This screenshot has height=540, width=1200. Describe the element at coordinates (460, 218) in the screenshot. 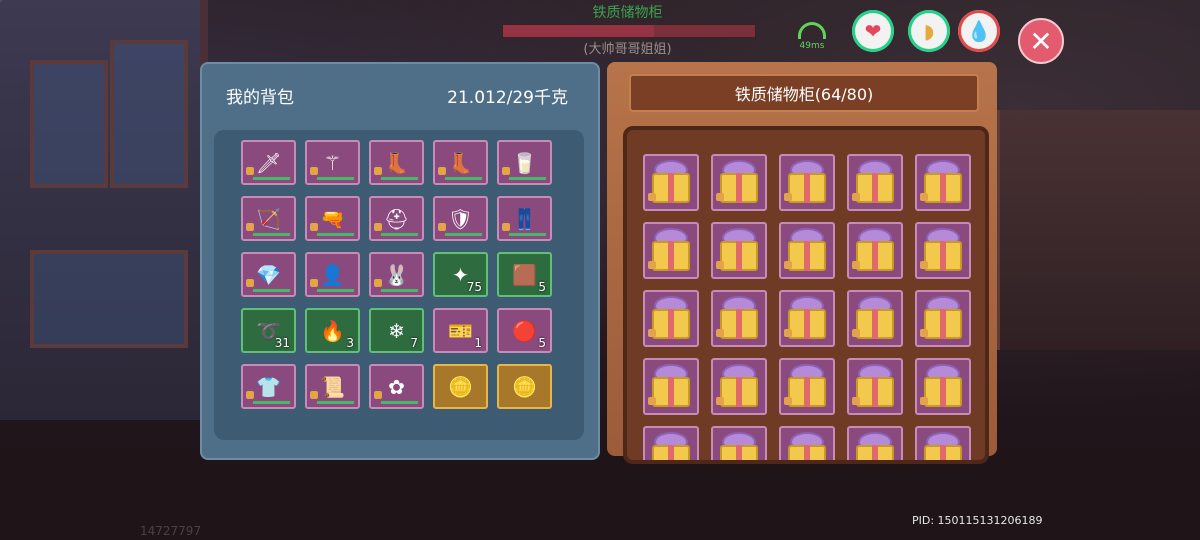

I see `inventory-slot: 🛡` at that location.